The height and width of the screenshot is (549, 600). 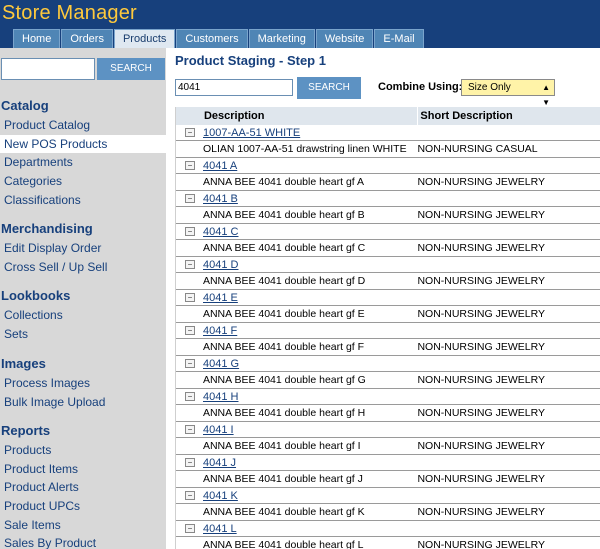 What do you see at coordinates (388, 298) in the screenshot?
I see `table-group-row: −4041 E` at bounding box center [388, 298].